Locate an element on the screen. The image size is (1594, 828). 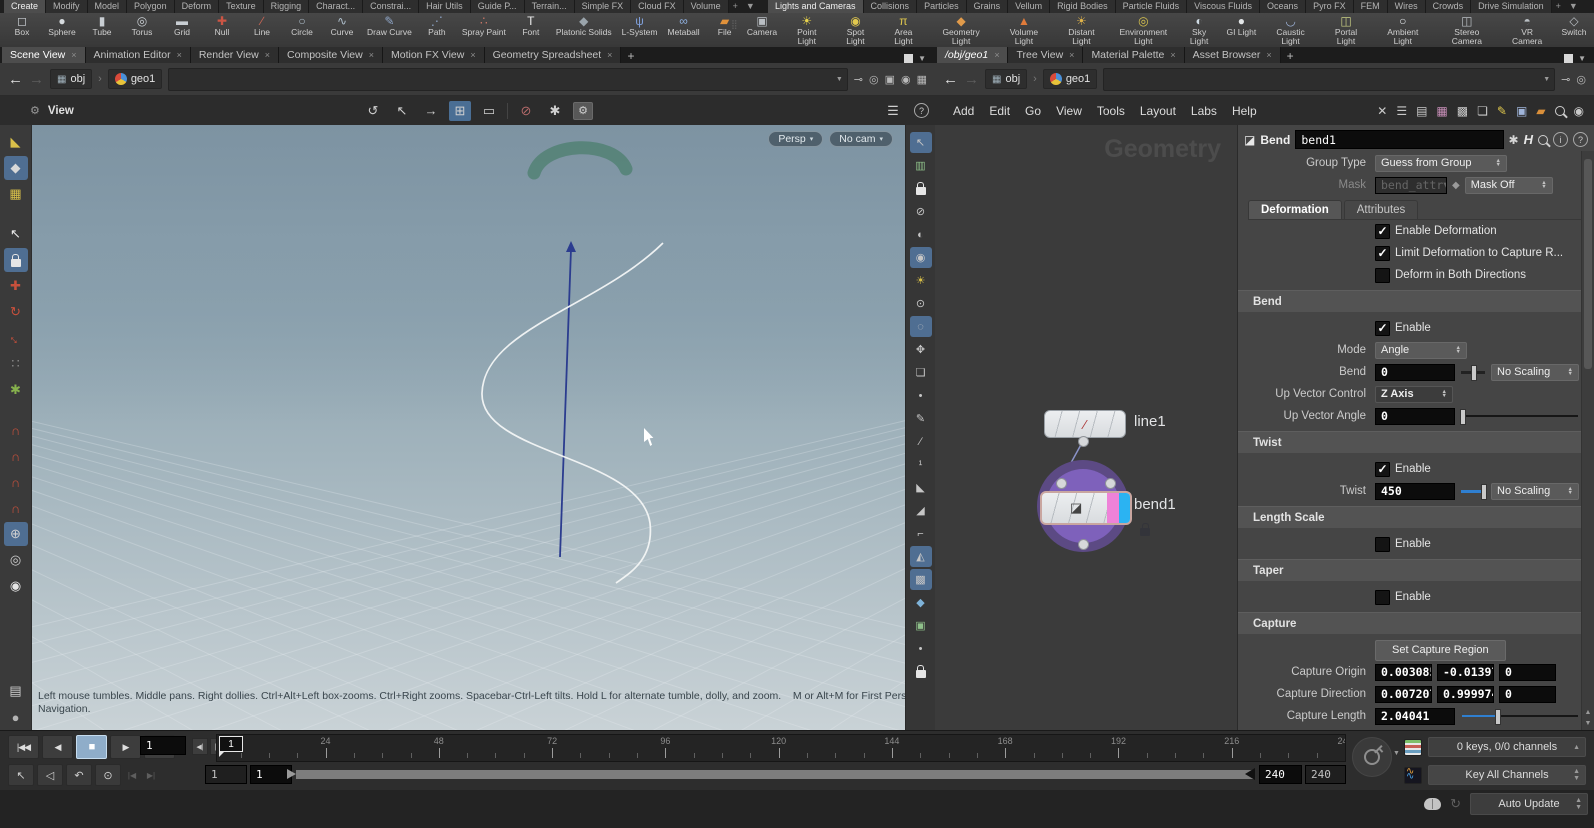
up-vector-angle-field: 0 is located at coordinates (1415, 416).